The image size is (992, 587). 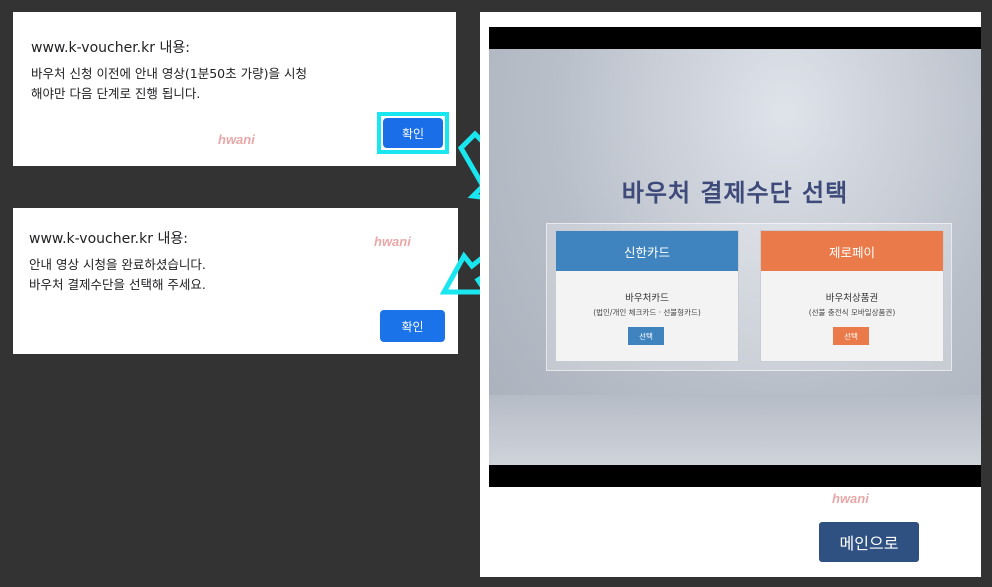 I want to click on option-header: 제로페이, so click(x=852, y=251).